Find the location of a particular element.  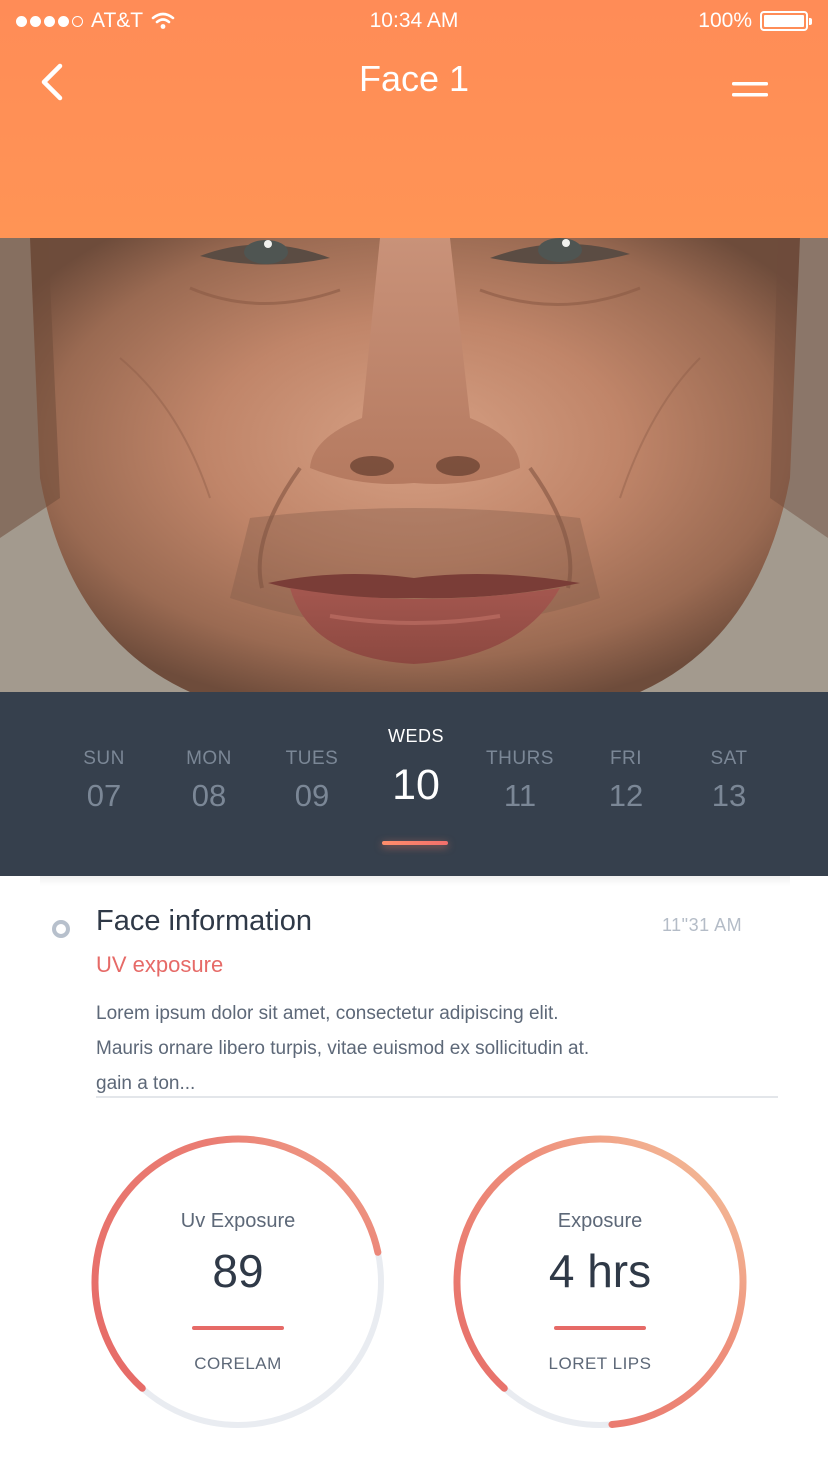

battery-icon is located at coordinates (786, 21).